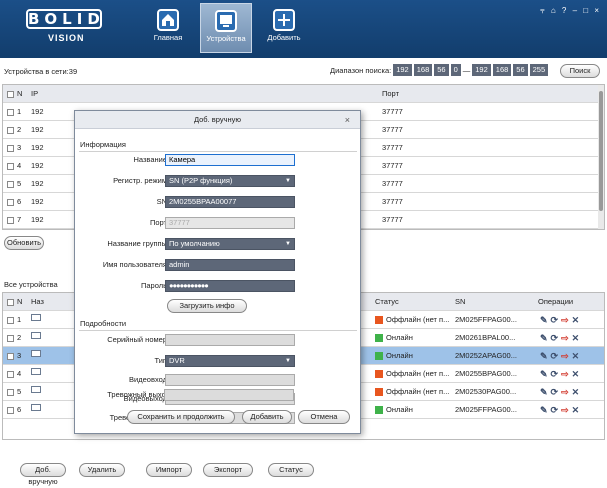 The width and height of the screenshot is (607, 488). Describe the element at coordinates (229, 395) in the screenshot. I see `alarm-out-field` at that location.